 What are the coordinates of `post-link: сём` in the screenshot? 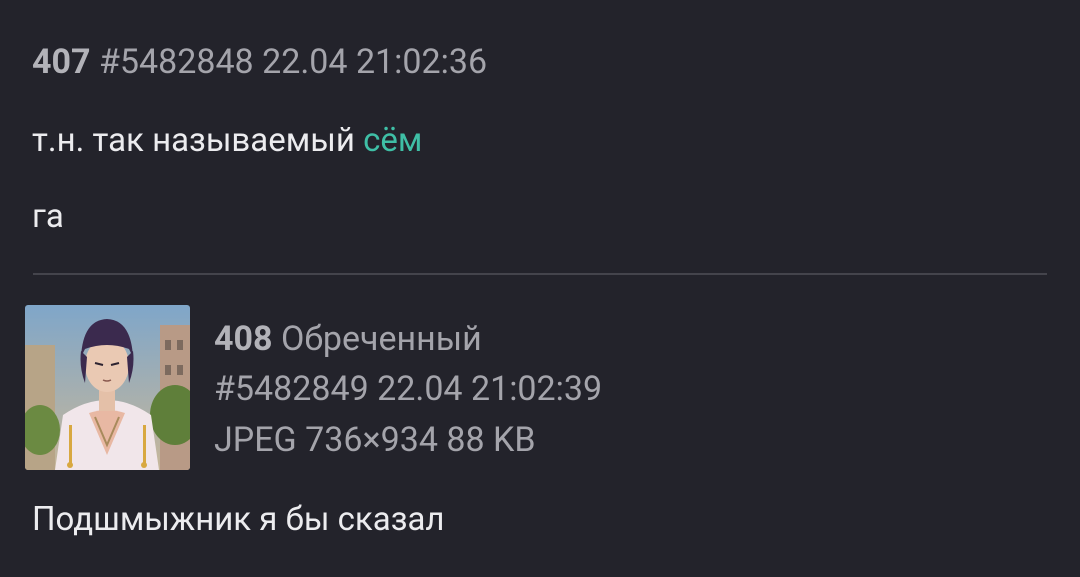 It's located at (392, 140).